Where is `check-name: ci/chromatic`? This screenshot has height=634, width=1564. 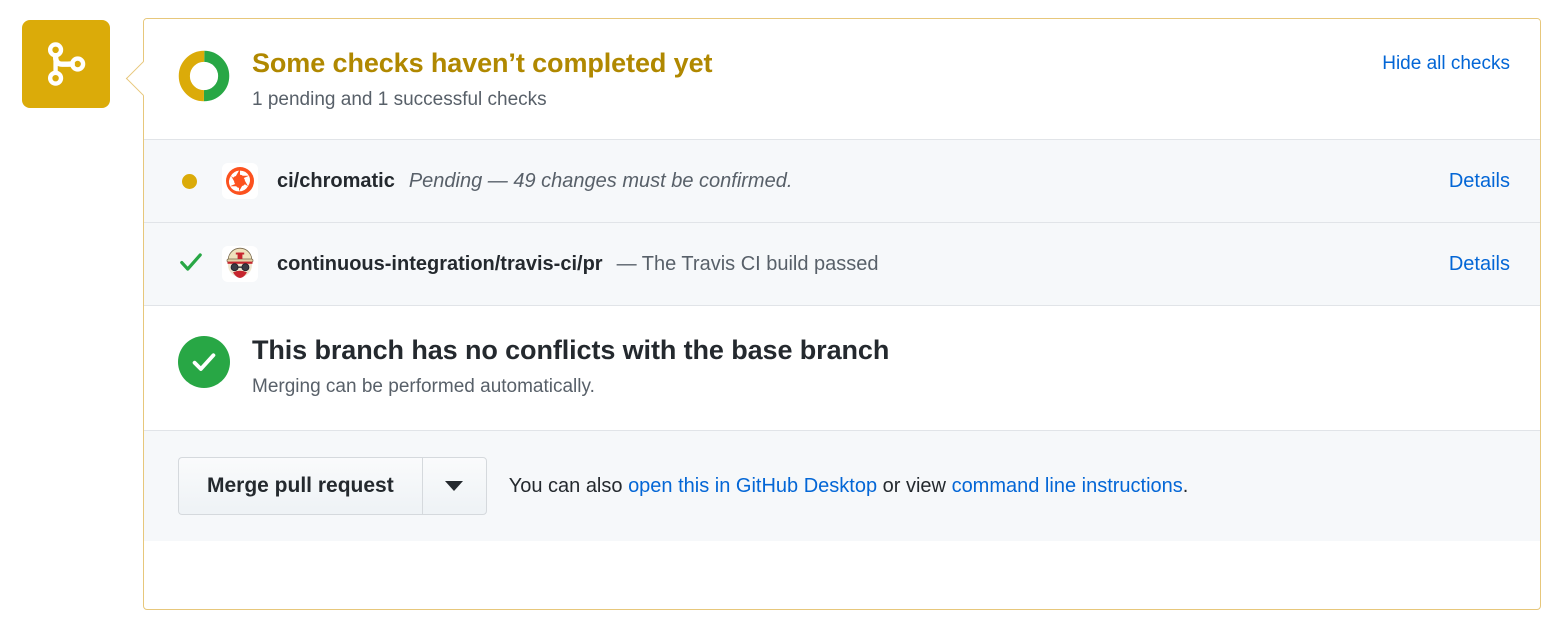
check-name: ci/chromatic is located at coordinates (336, 180).